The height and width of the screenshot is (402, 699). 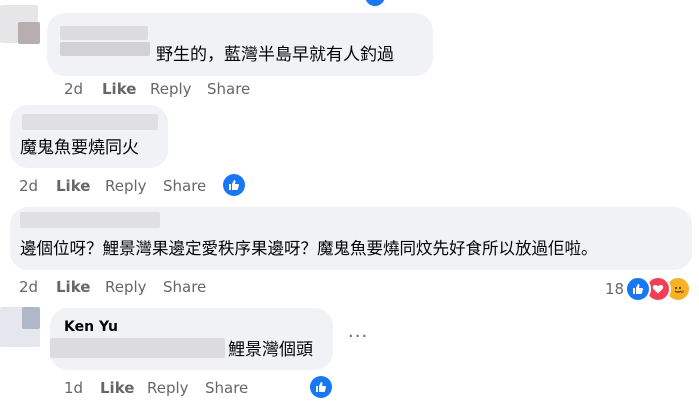 What do you see at coordinates (79, 148) in the screenshot?
I see `comment-text: 魔鬼魚要燒同火` at bounding box center [79, 148].